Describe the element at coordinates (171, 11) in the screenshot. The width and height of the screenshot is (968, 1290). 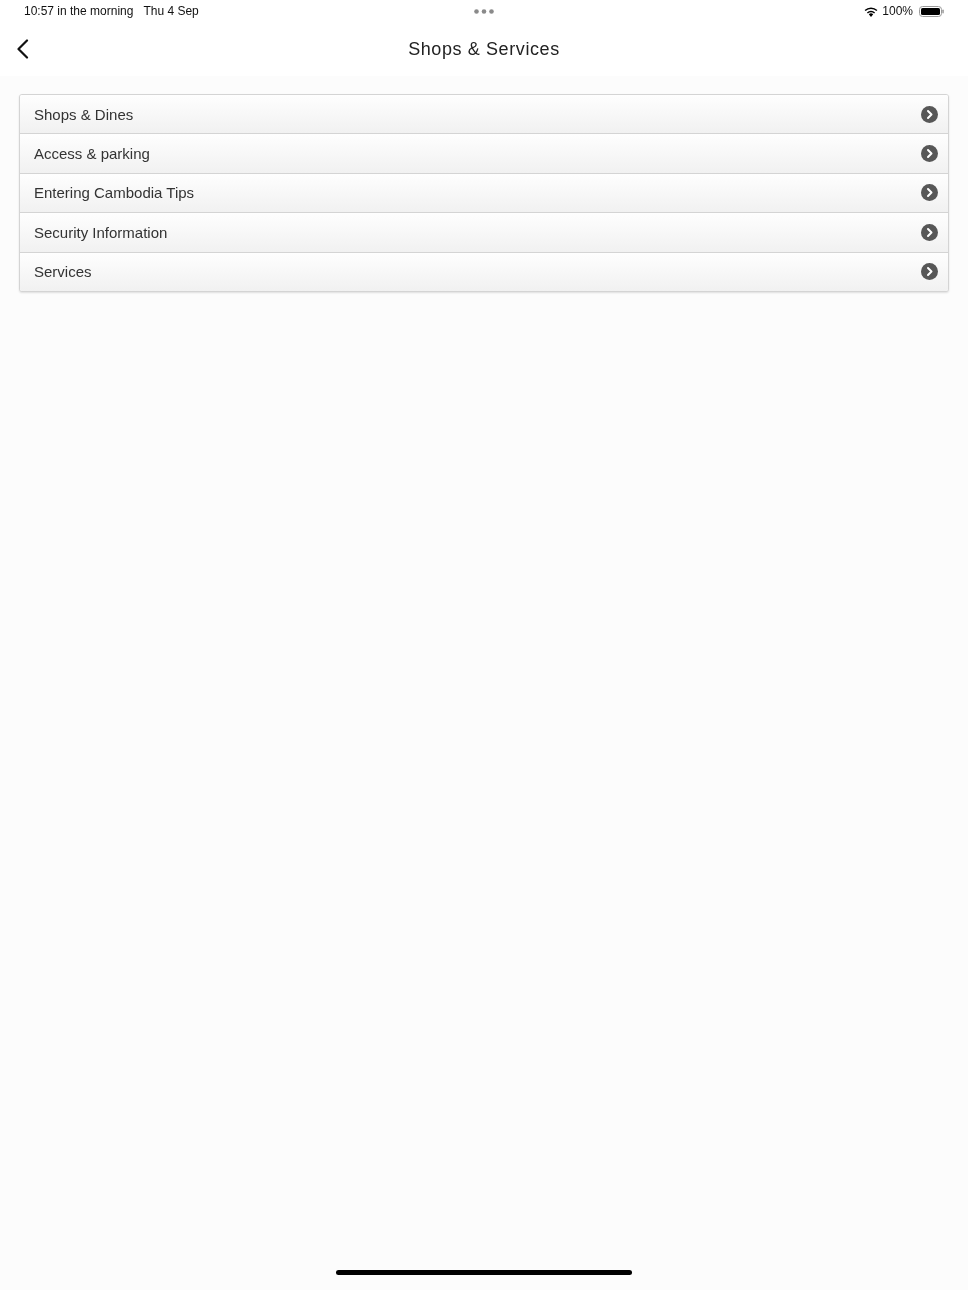
I see `status-date: Thu 4 Sep` at that location.